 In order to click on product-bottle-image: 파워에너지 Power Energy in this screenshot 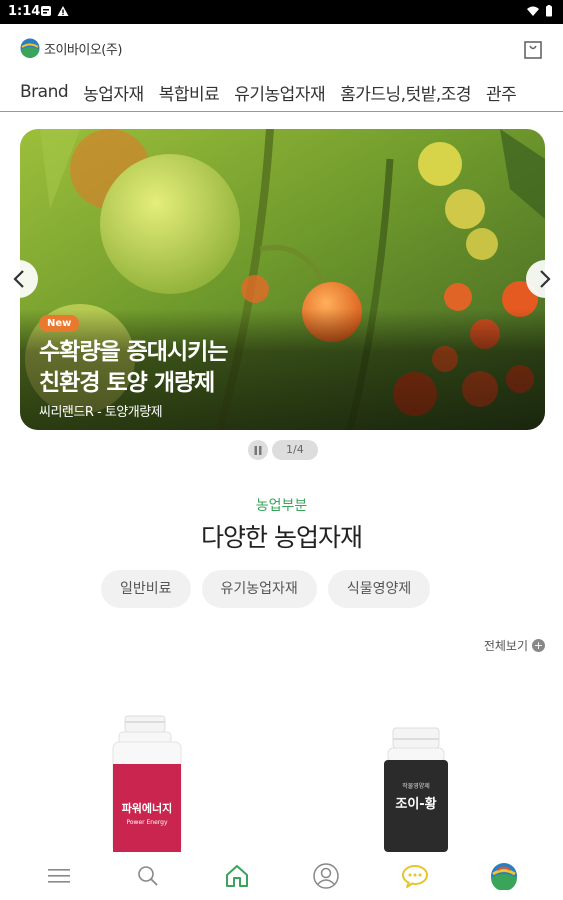, I will do `click(147, 784)`.